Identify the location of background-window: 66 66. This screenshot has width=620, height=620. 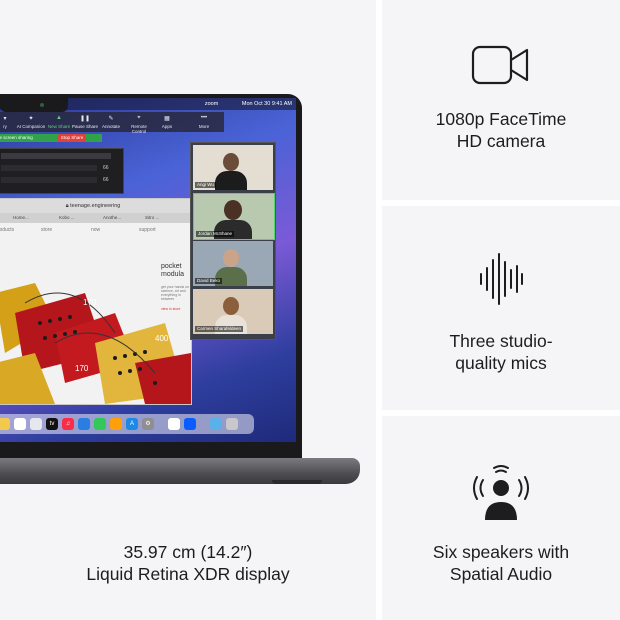
(62, 171).